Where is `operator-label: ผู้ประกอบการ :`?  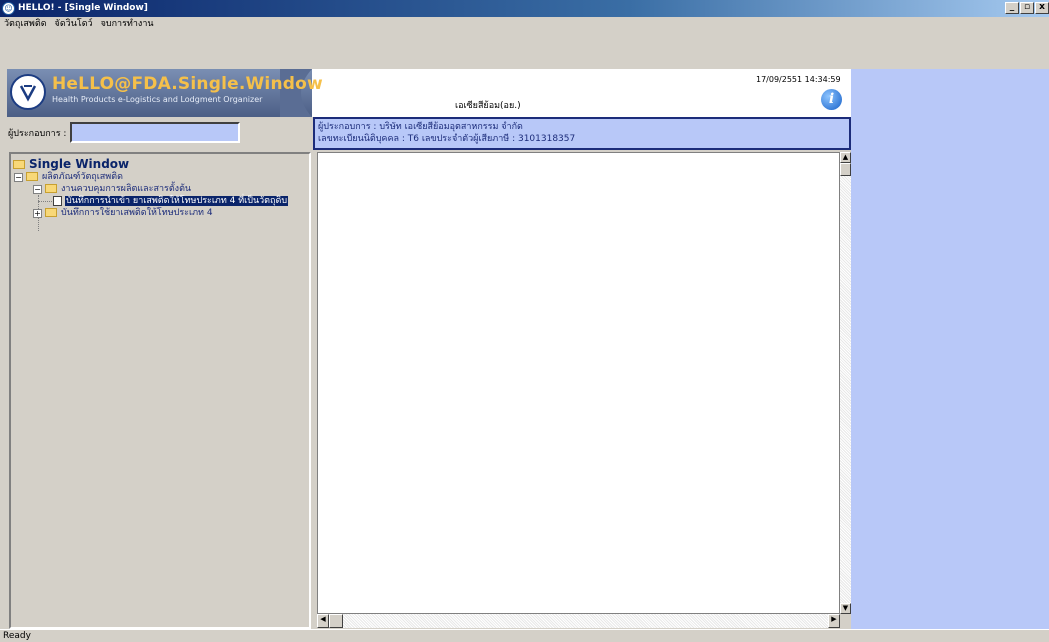
operator-label: ผู้ประกอบการ : is located at coordinates (37, 134).